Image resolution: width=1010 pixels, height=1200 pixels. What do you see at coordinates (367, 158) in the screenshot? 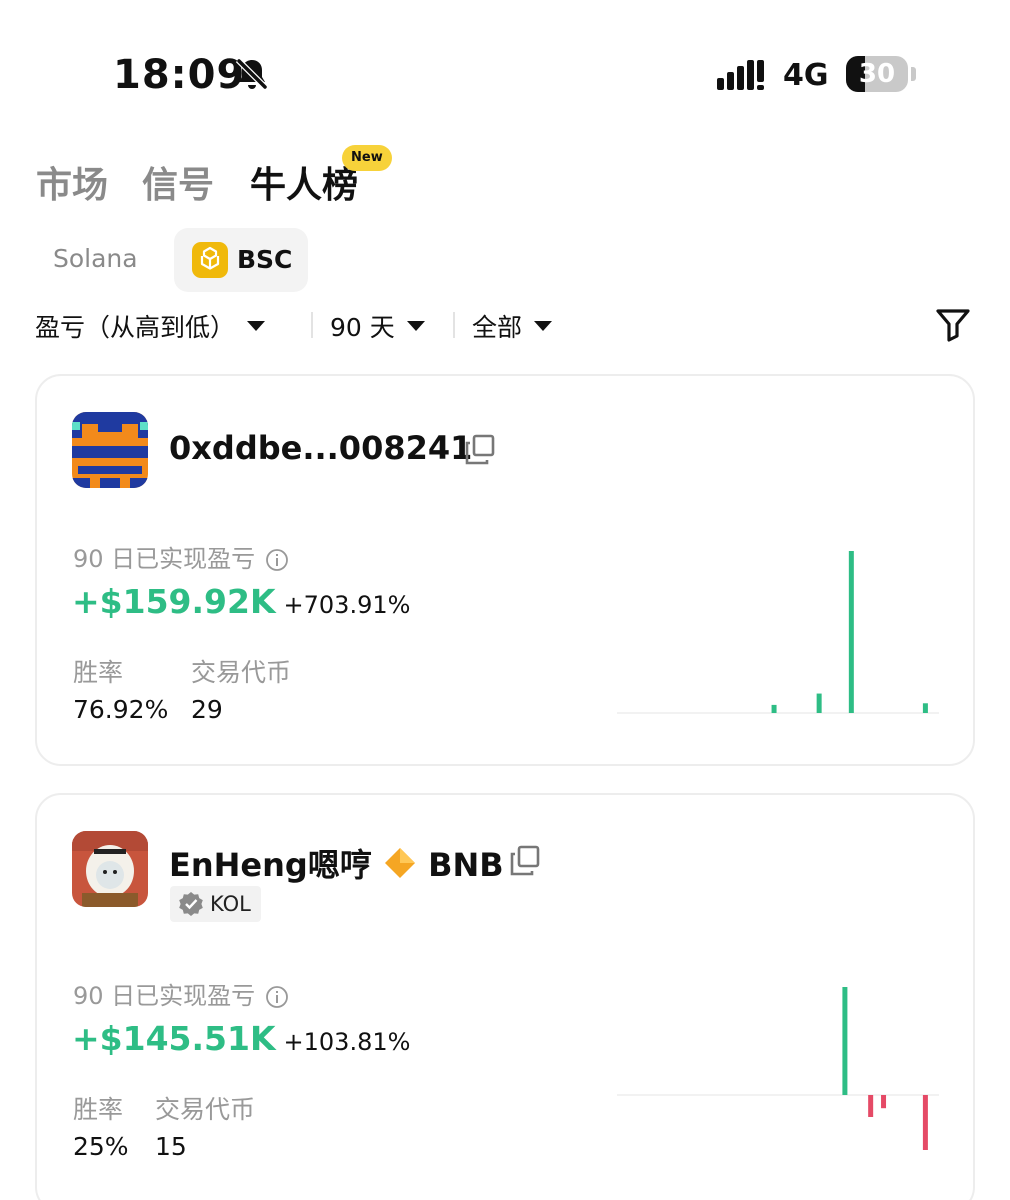
I see `new-badge: New` at bounding box center [367, 158].